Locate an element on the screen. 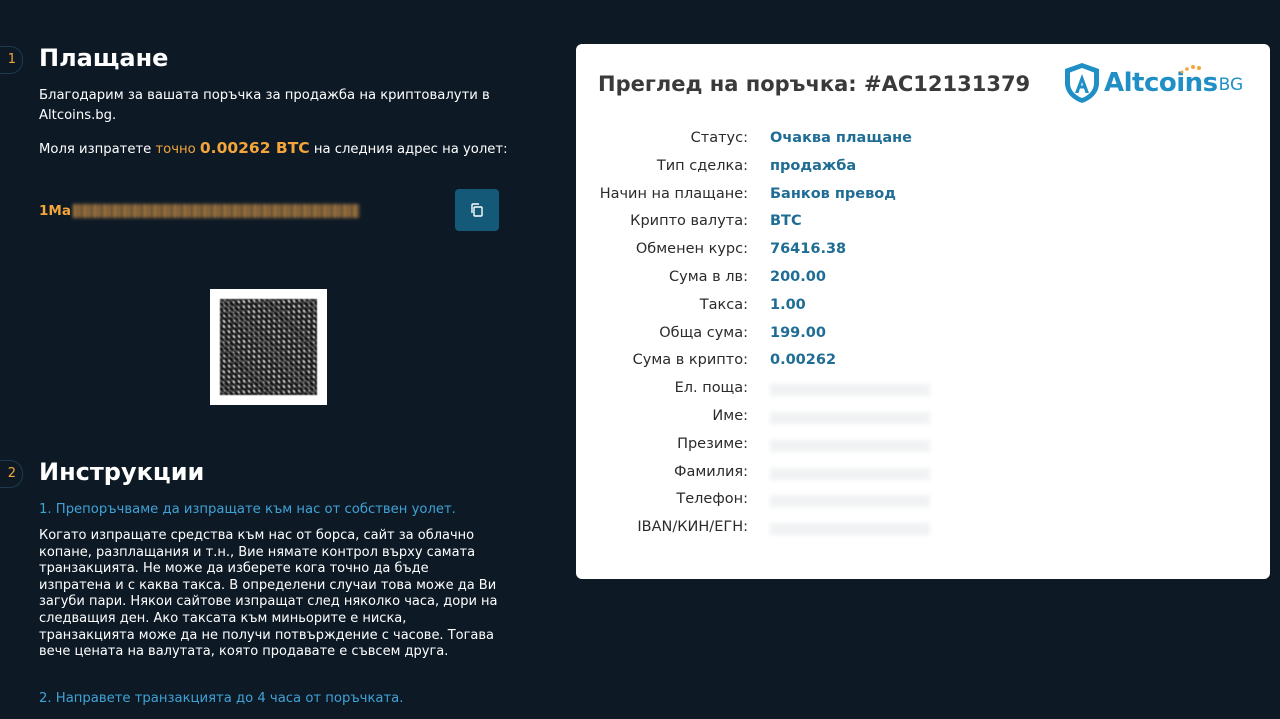  order-detail-label: Обменен курс: is located at coordinates (691, 249).